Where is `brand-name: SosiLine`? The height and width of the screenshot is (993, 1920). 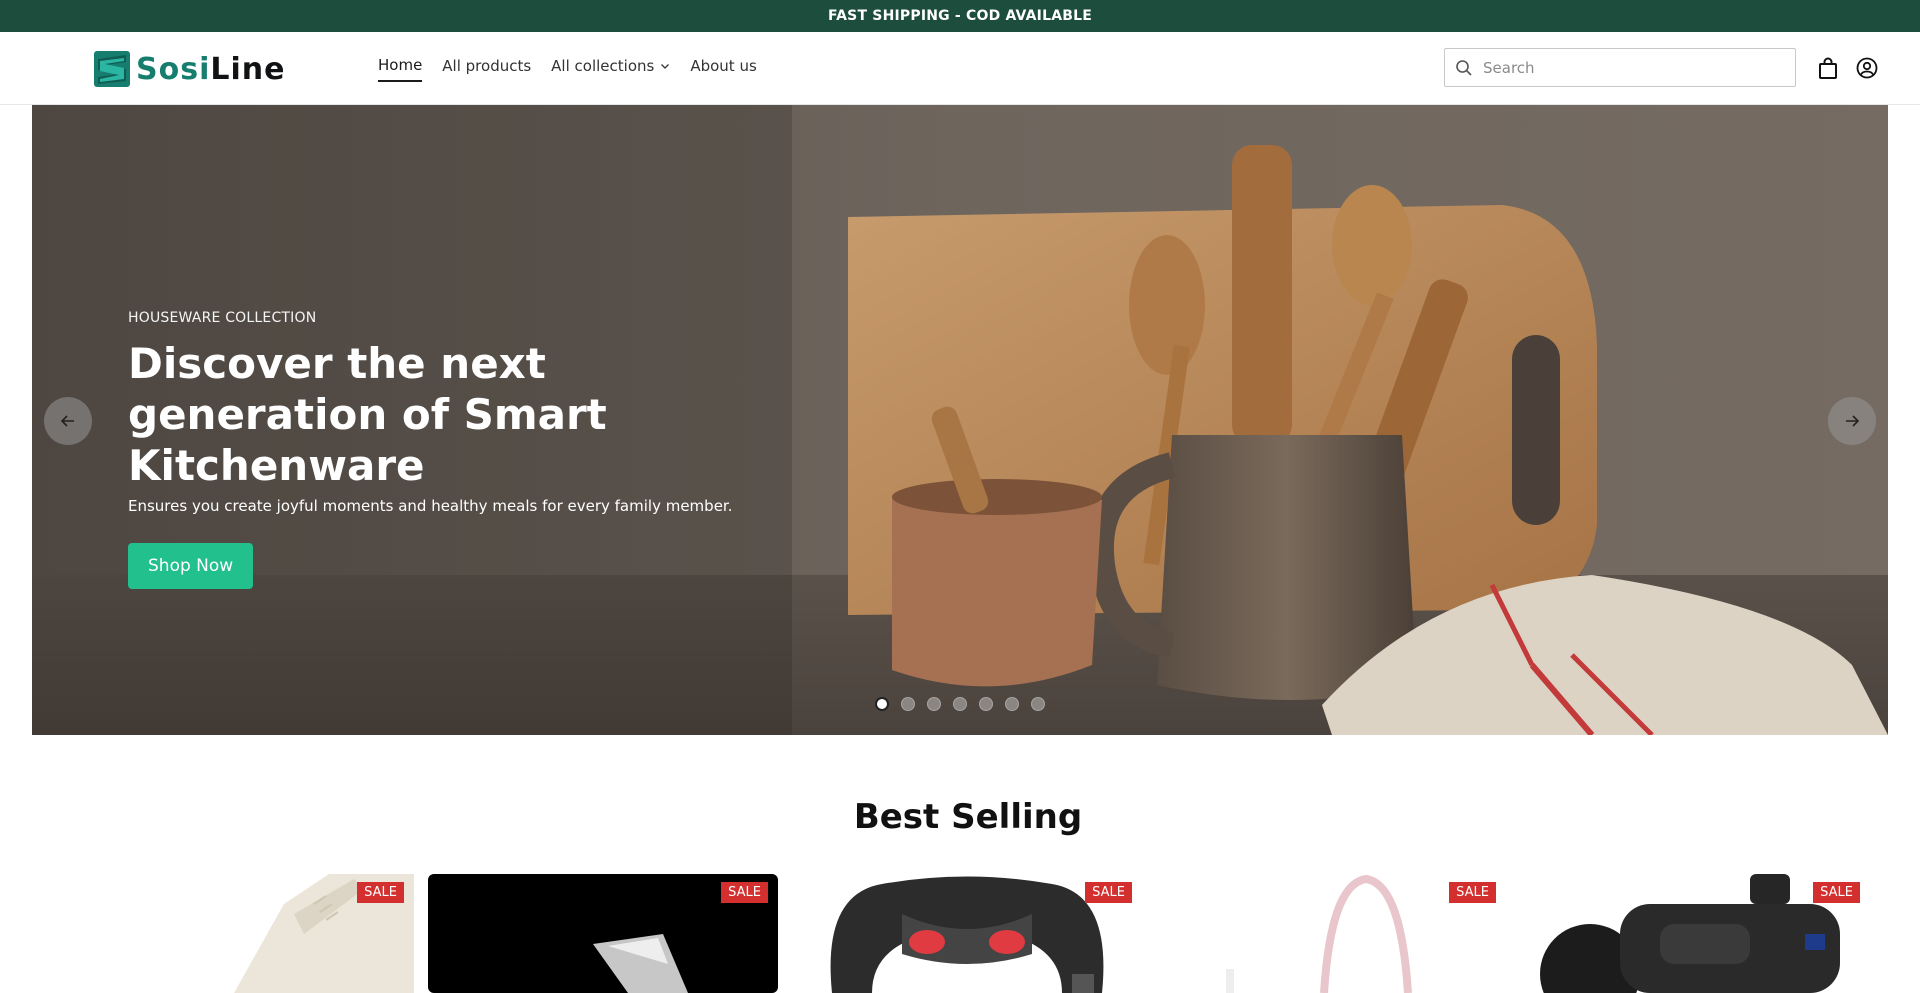
brand-name: SosiLine is located at coordinates (210, 69).